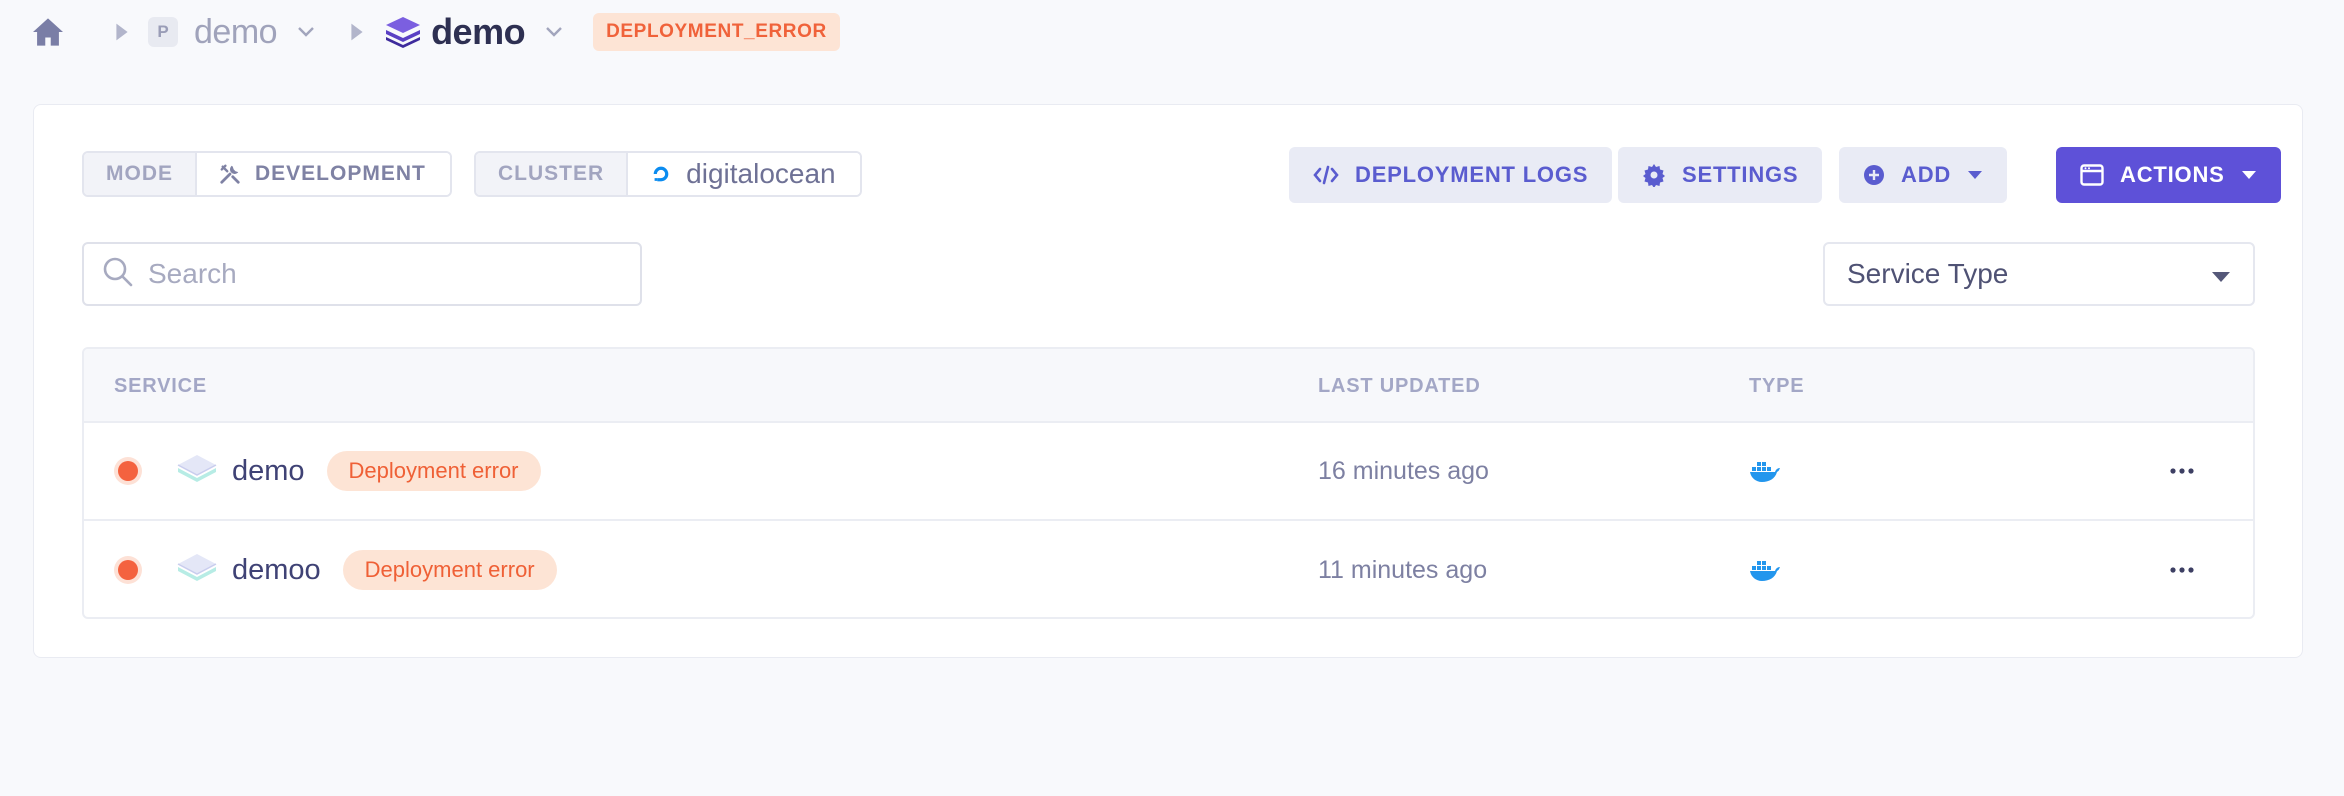 Image resolution: width=2344 pixels, height=796 pixels. I want to click on actions-label: ACTIONS, so click(2172, 174).